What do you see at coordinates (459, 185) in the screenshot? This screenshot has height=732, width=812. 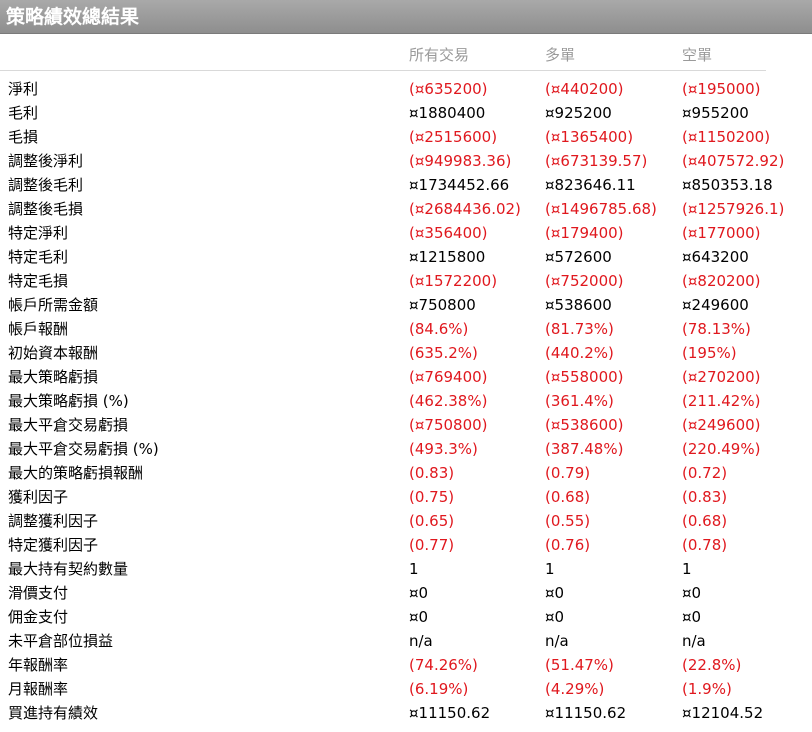 I see `row-value: ¤1734452.66` at bounding box center [459, 185].